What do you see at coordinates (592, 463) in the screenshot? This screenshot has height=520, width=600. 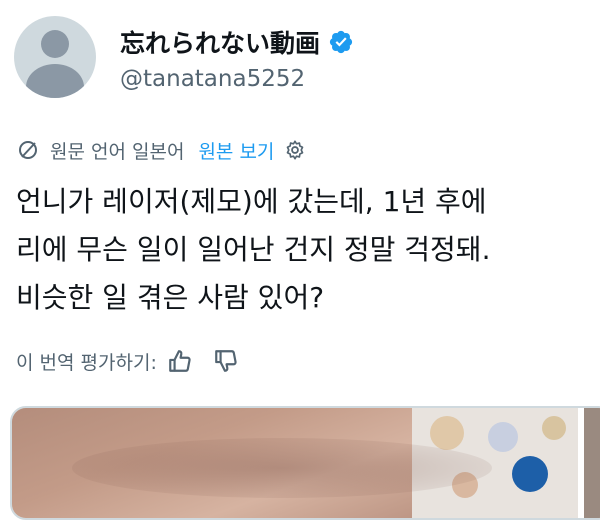 I see `media-second-photo` at bounding box center [592, 463].